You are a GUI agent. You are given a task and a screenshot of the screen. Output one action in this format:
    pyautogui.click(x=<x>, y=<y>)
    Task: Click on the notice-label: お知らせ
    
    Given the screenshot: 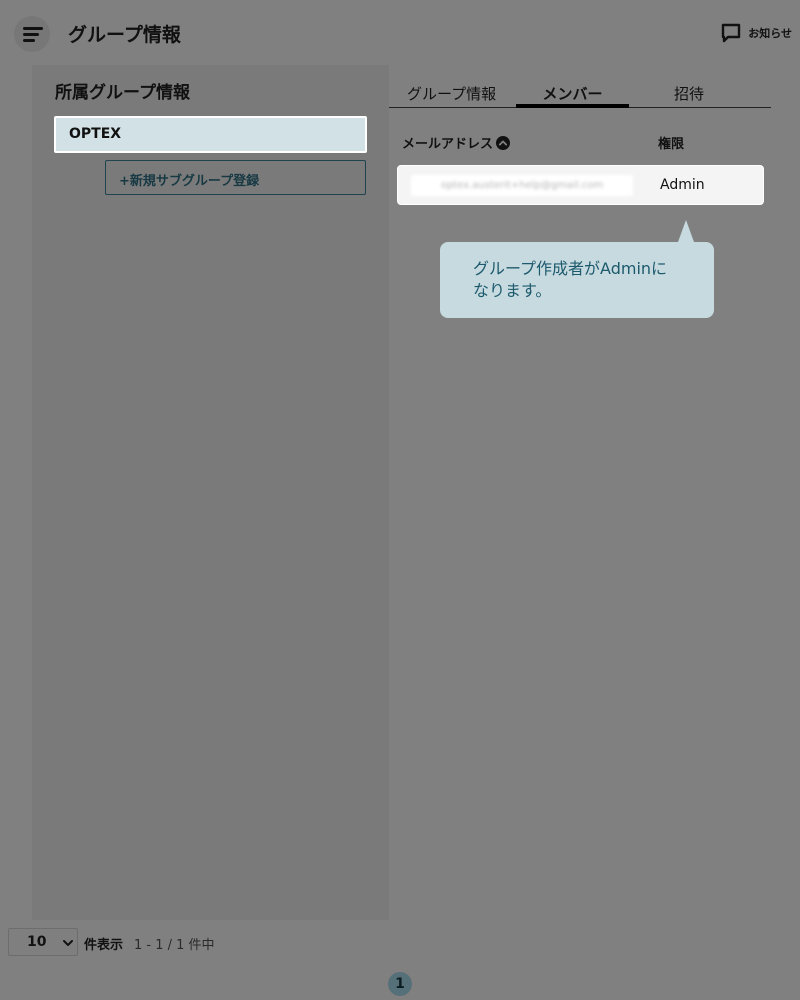 What is the action you would take?
    pyautogui.click(x=770, y=33)
    